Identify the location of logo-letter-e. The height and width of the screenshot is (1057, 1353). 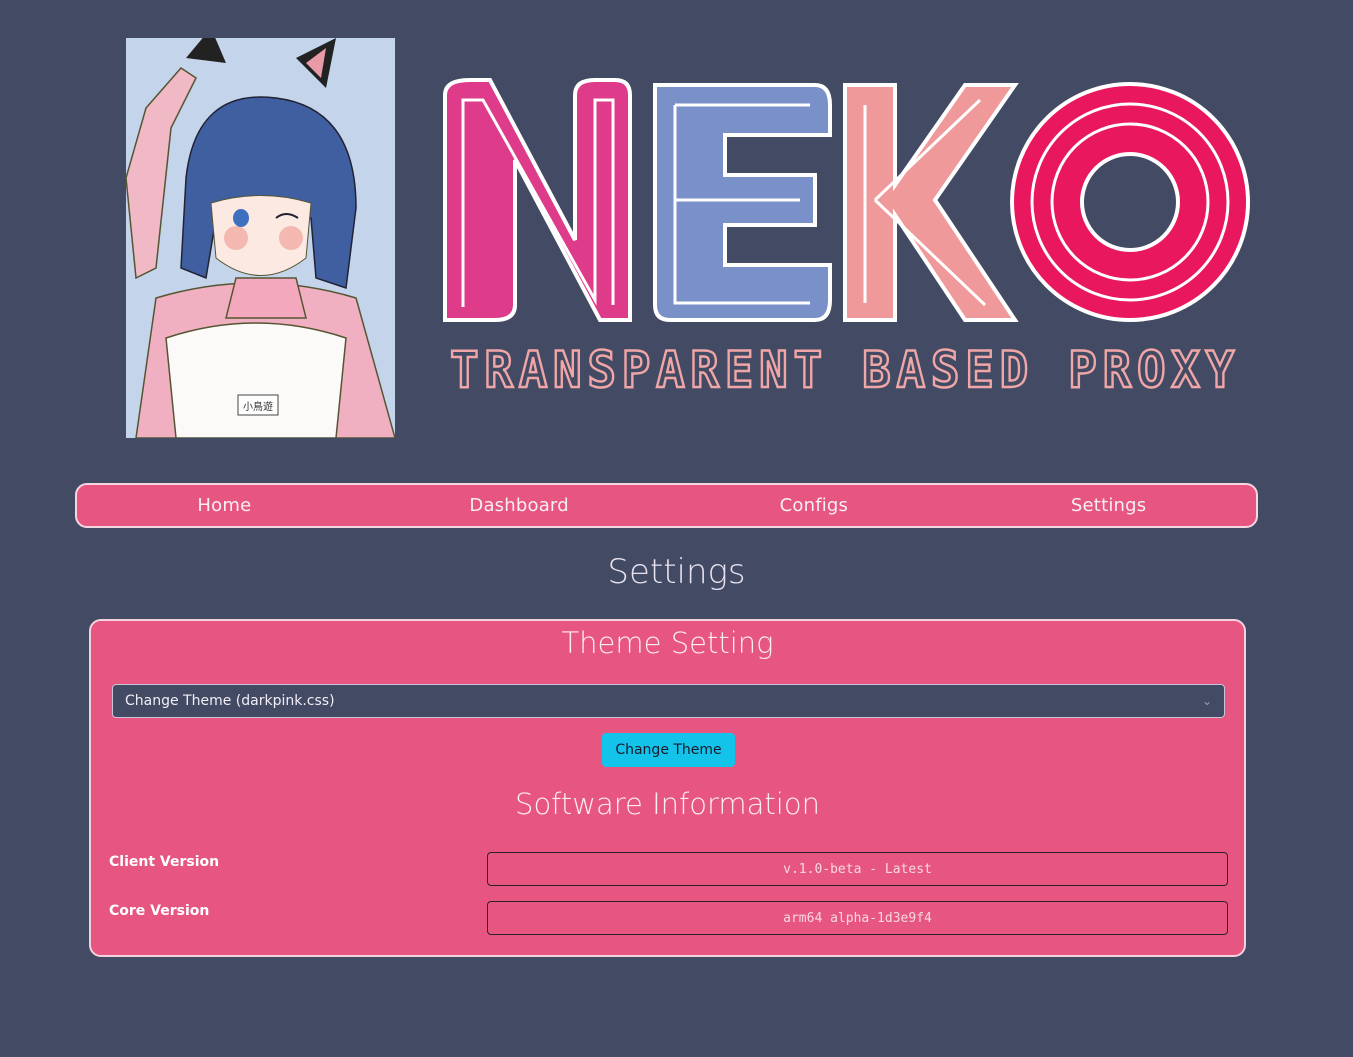
(742, 202).